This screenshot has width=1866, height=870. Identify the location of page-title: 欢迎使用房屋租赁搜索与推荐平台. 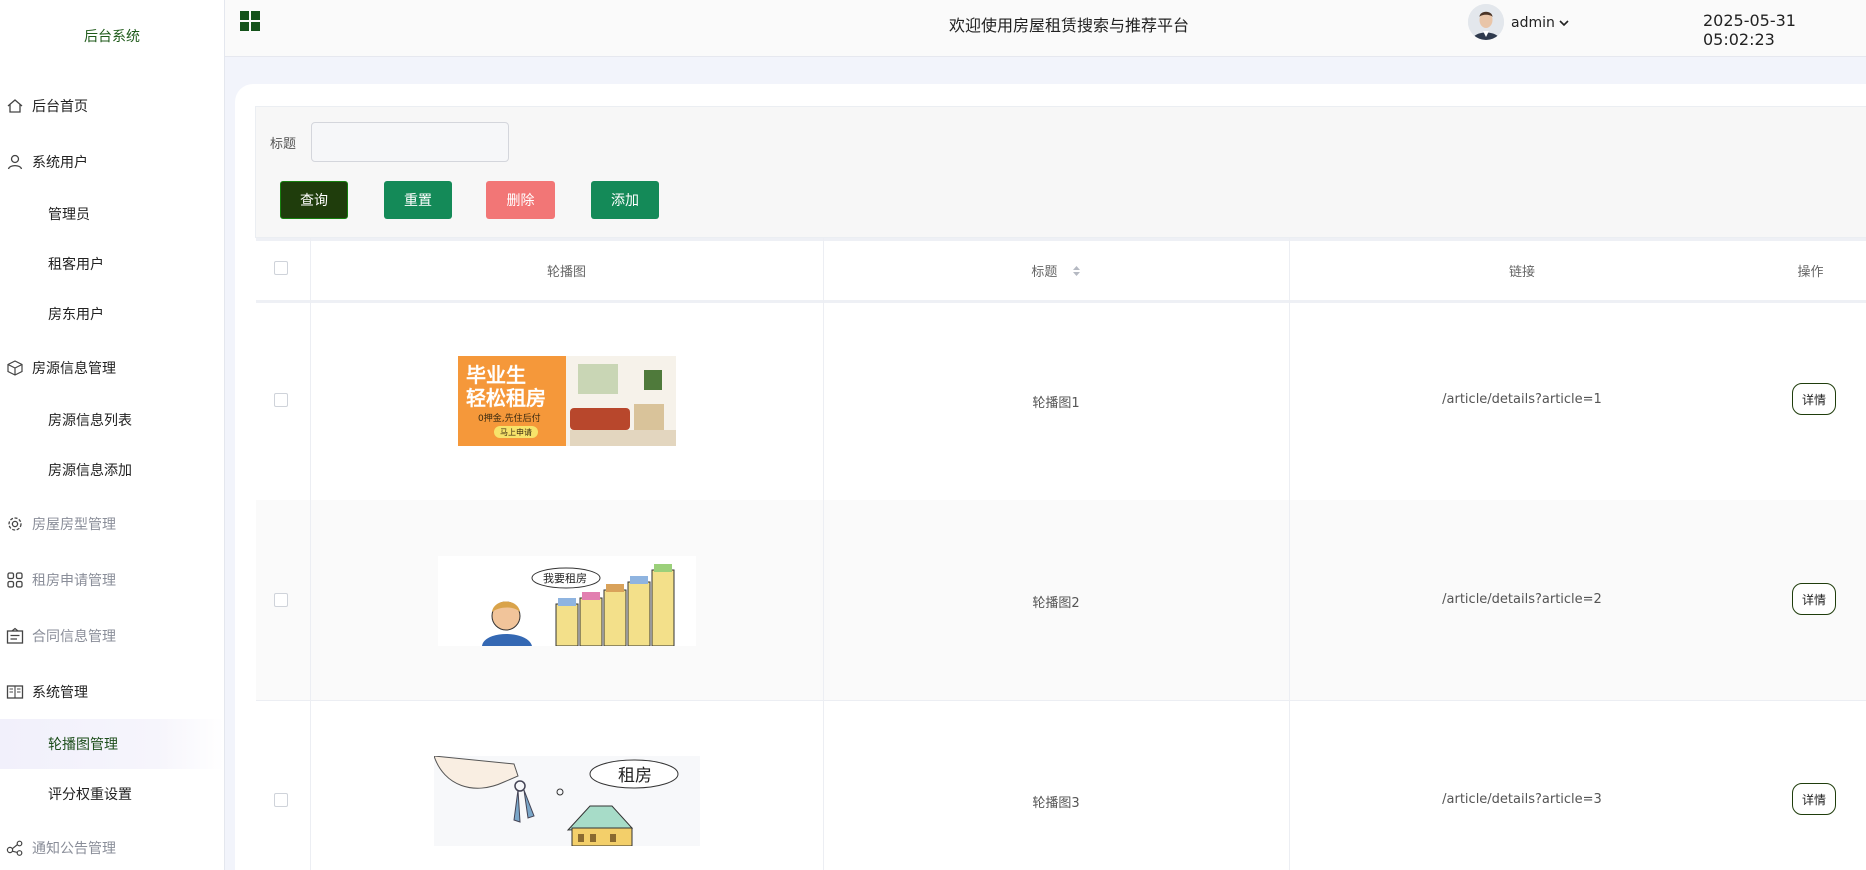
(1069, 25).